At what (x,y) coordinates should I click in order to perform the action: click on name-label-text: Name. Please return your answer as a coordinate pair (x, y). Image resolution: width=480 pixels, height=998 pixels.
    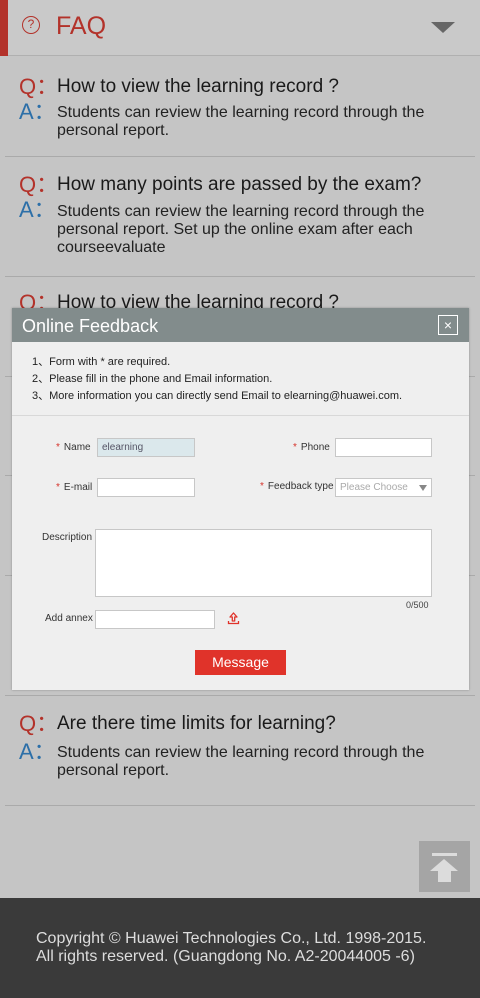
    Looking at the image, I should click on (77, 447).